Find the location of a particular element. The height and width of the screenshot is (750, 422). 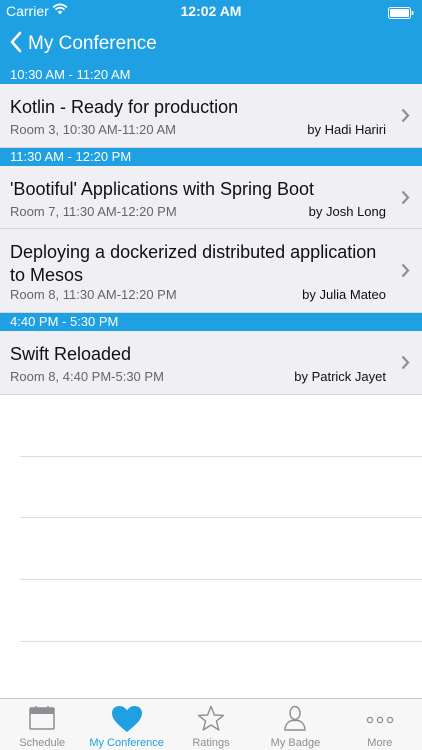

tab-label: My Badge is located at coordinates (295, 743).